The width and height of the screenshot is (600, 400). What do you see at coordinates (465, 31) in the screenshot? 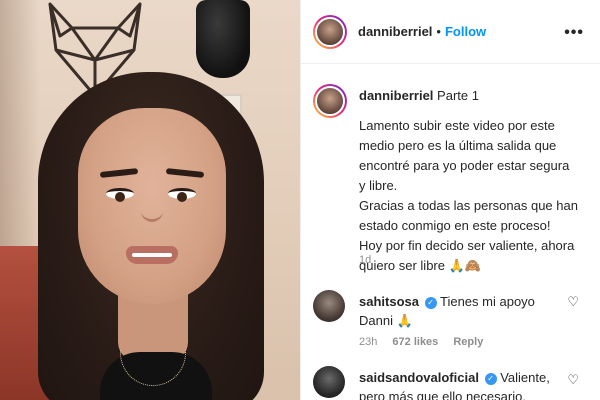
I see `follow-button: Follow` at bounding box center [465, 31].